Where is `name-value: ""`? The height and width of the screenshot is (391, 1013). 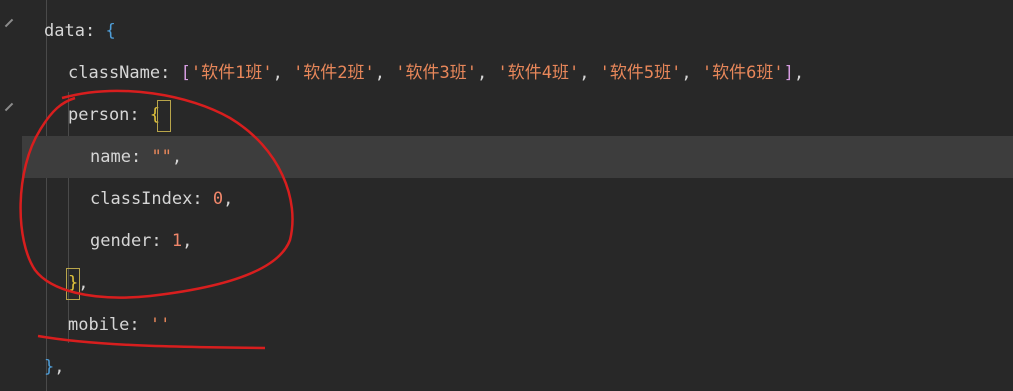 name-value: "" is located at coordinates (161, 157).